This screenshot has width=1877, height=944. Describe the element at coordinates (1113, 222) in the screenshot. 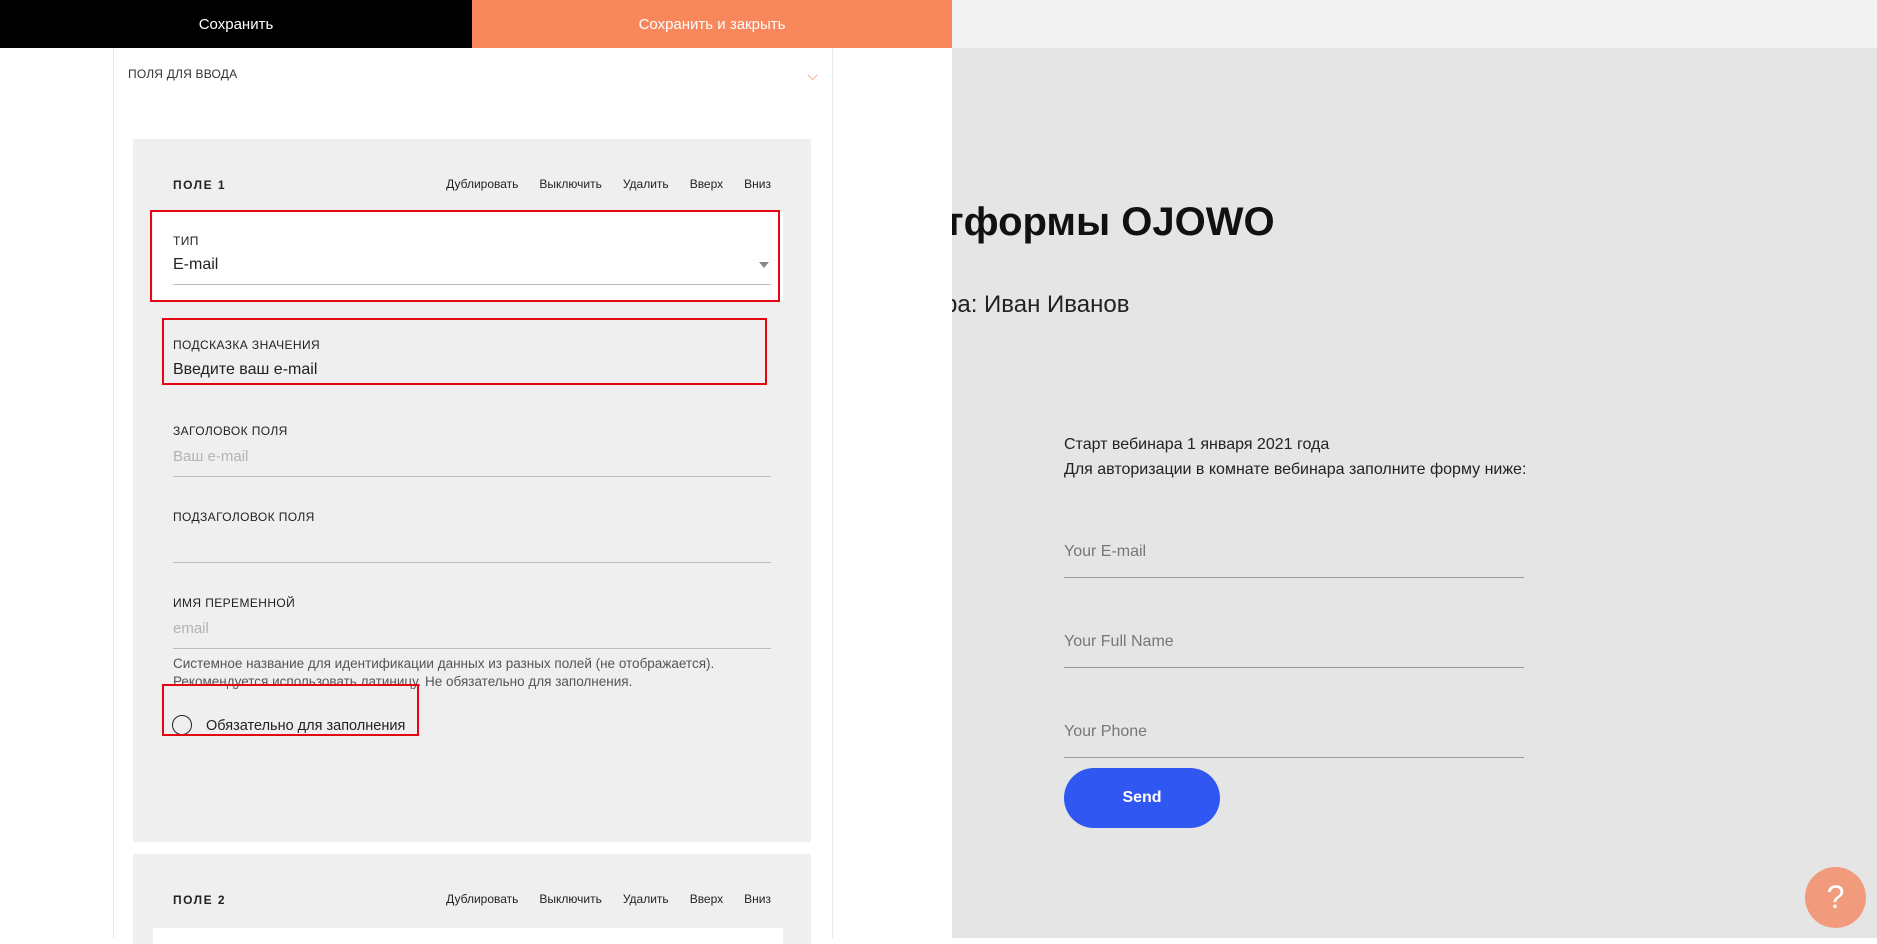

I see `preview-title: тформы OJOWO` at that location.